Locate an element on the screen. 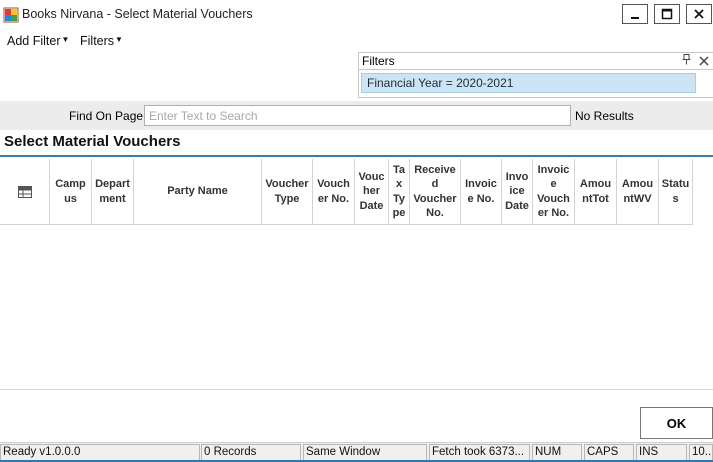 Image resolution: width=713 pixels, height=462 pixels. add-filter-menu: Add Filter▼ is located at coordinates (38, 41).